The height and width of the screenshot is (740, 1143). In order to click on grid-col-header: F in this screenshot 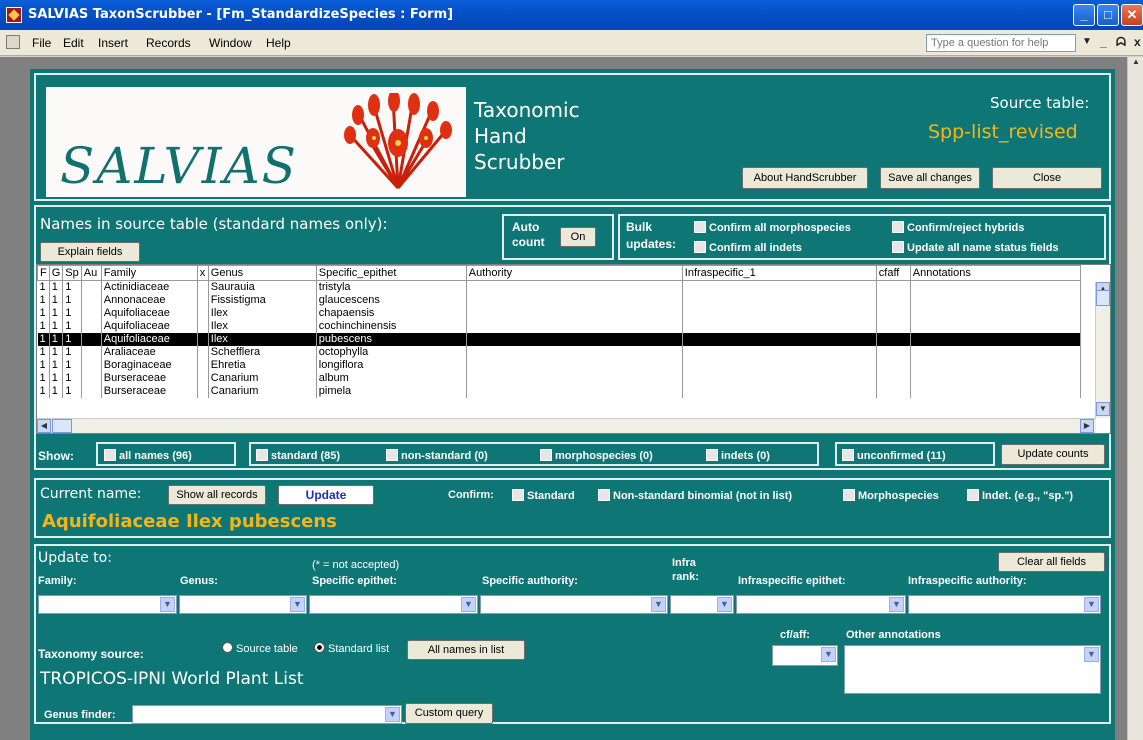, I will do `click(43, 273)`.